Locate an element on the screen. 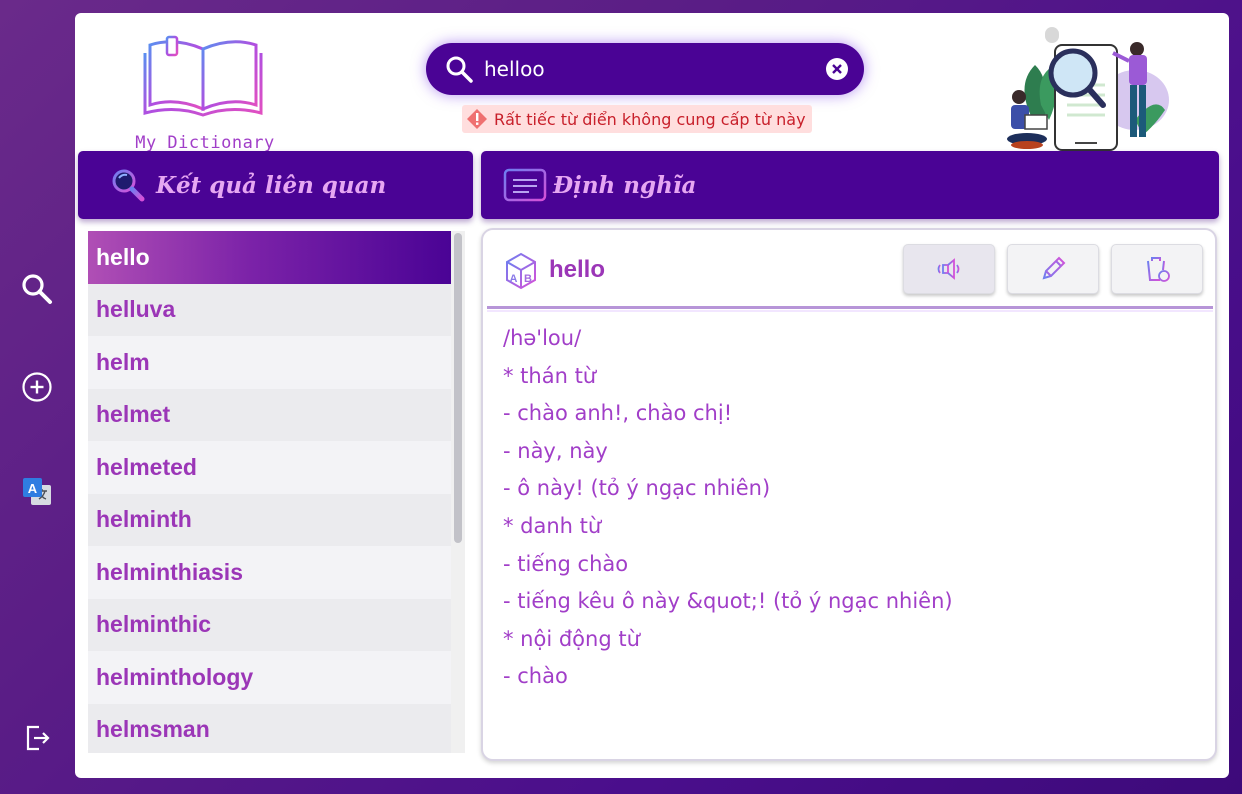  definition-line: - chào anh!, chào chị! is located at coordinates (618, 413).